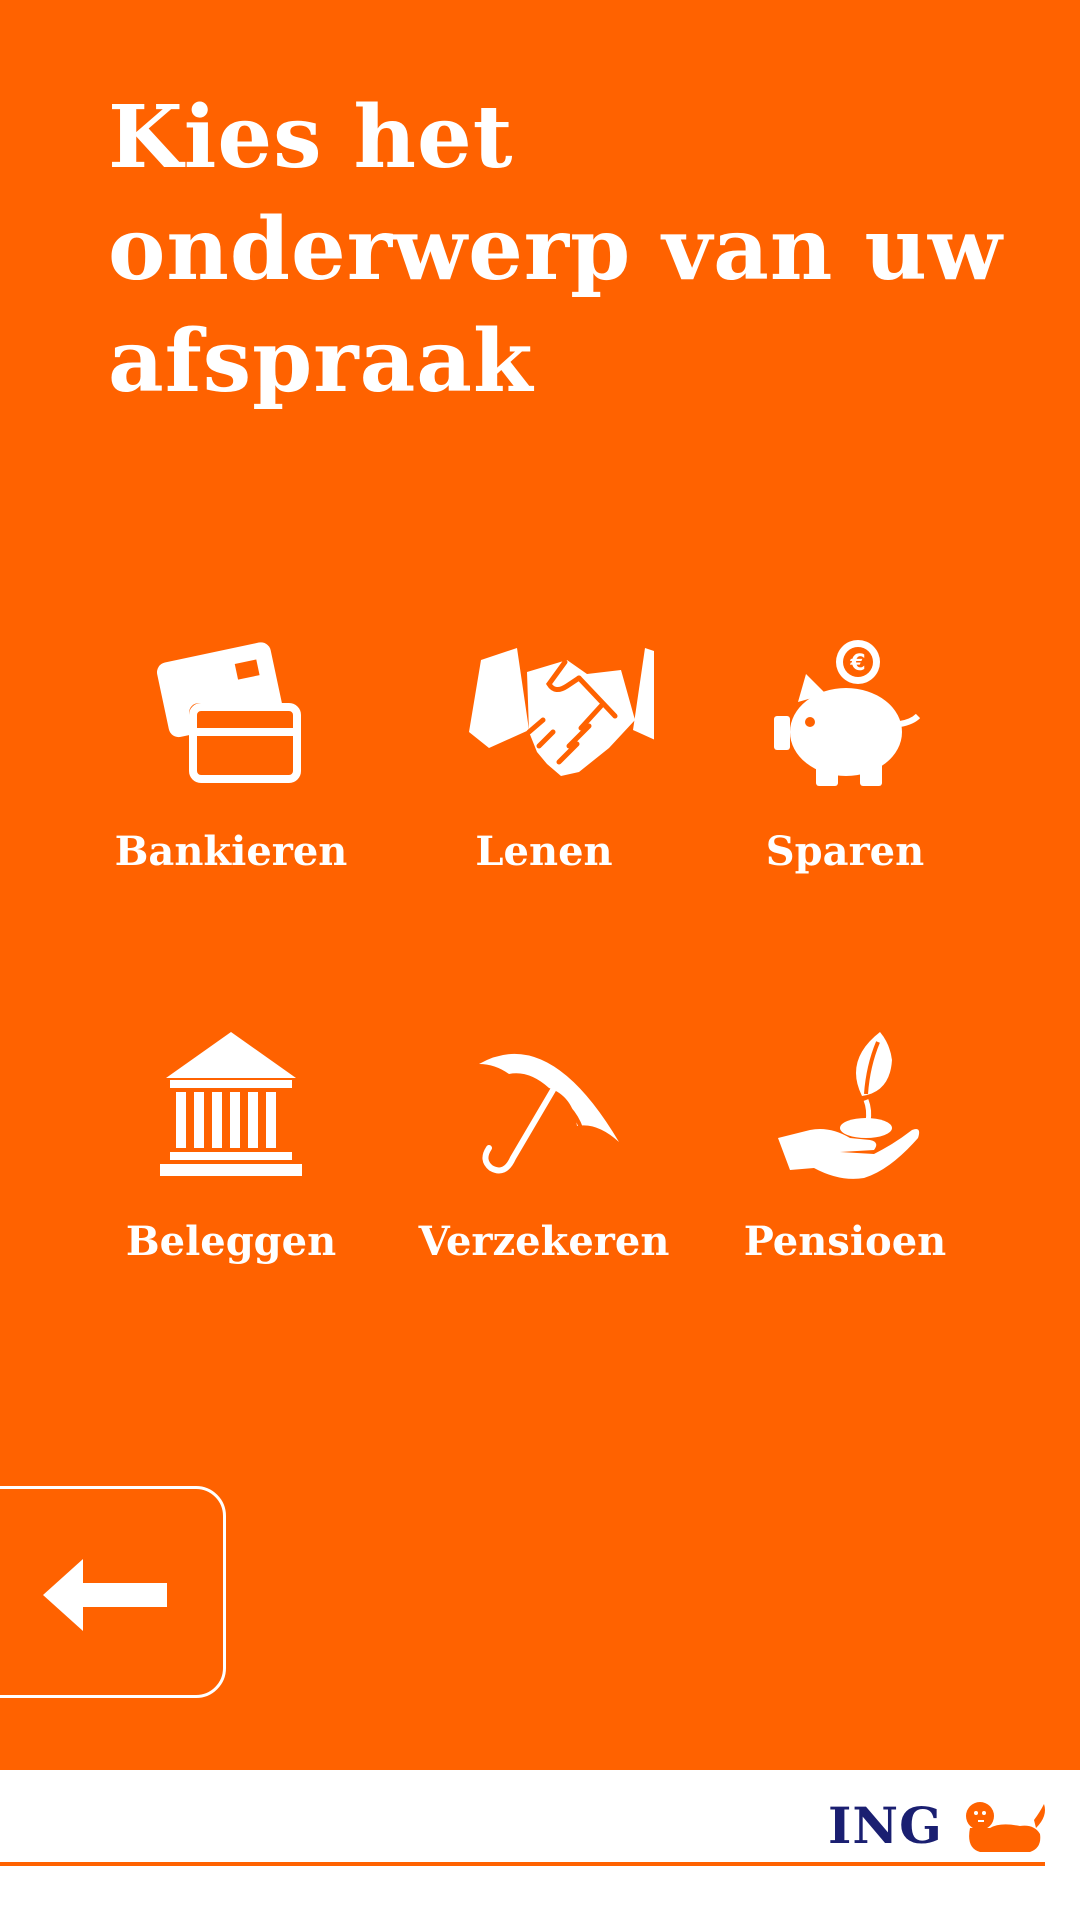 This screenshot has height=1920, width=1080. Describe the element at coordinates (231, 1180) in the screenshot. I see `topic-beleggen-button: Beleggen` at that location.